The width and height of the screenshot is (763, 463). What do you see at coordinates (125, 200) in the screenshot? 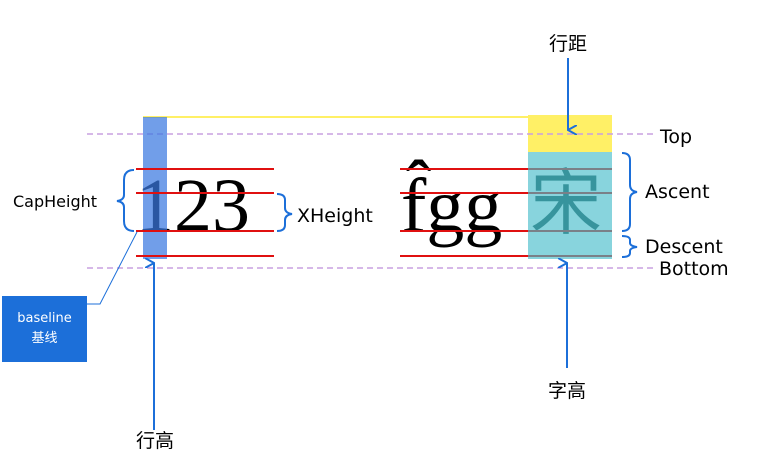
I see `cap-height-brace` at bounding box center [125, 200].